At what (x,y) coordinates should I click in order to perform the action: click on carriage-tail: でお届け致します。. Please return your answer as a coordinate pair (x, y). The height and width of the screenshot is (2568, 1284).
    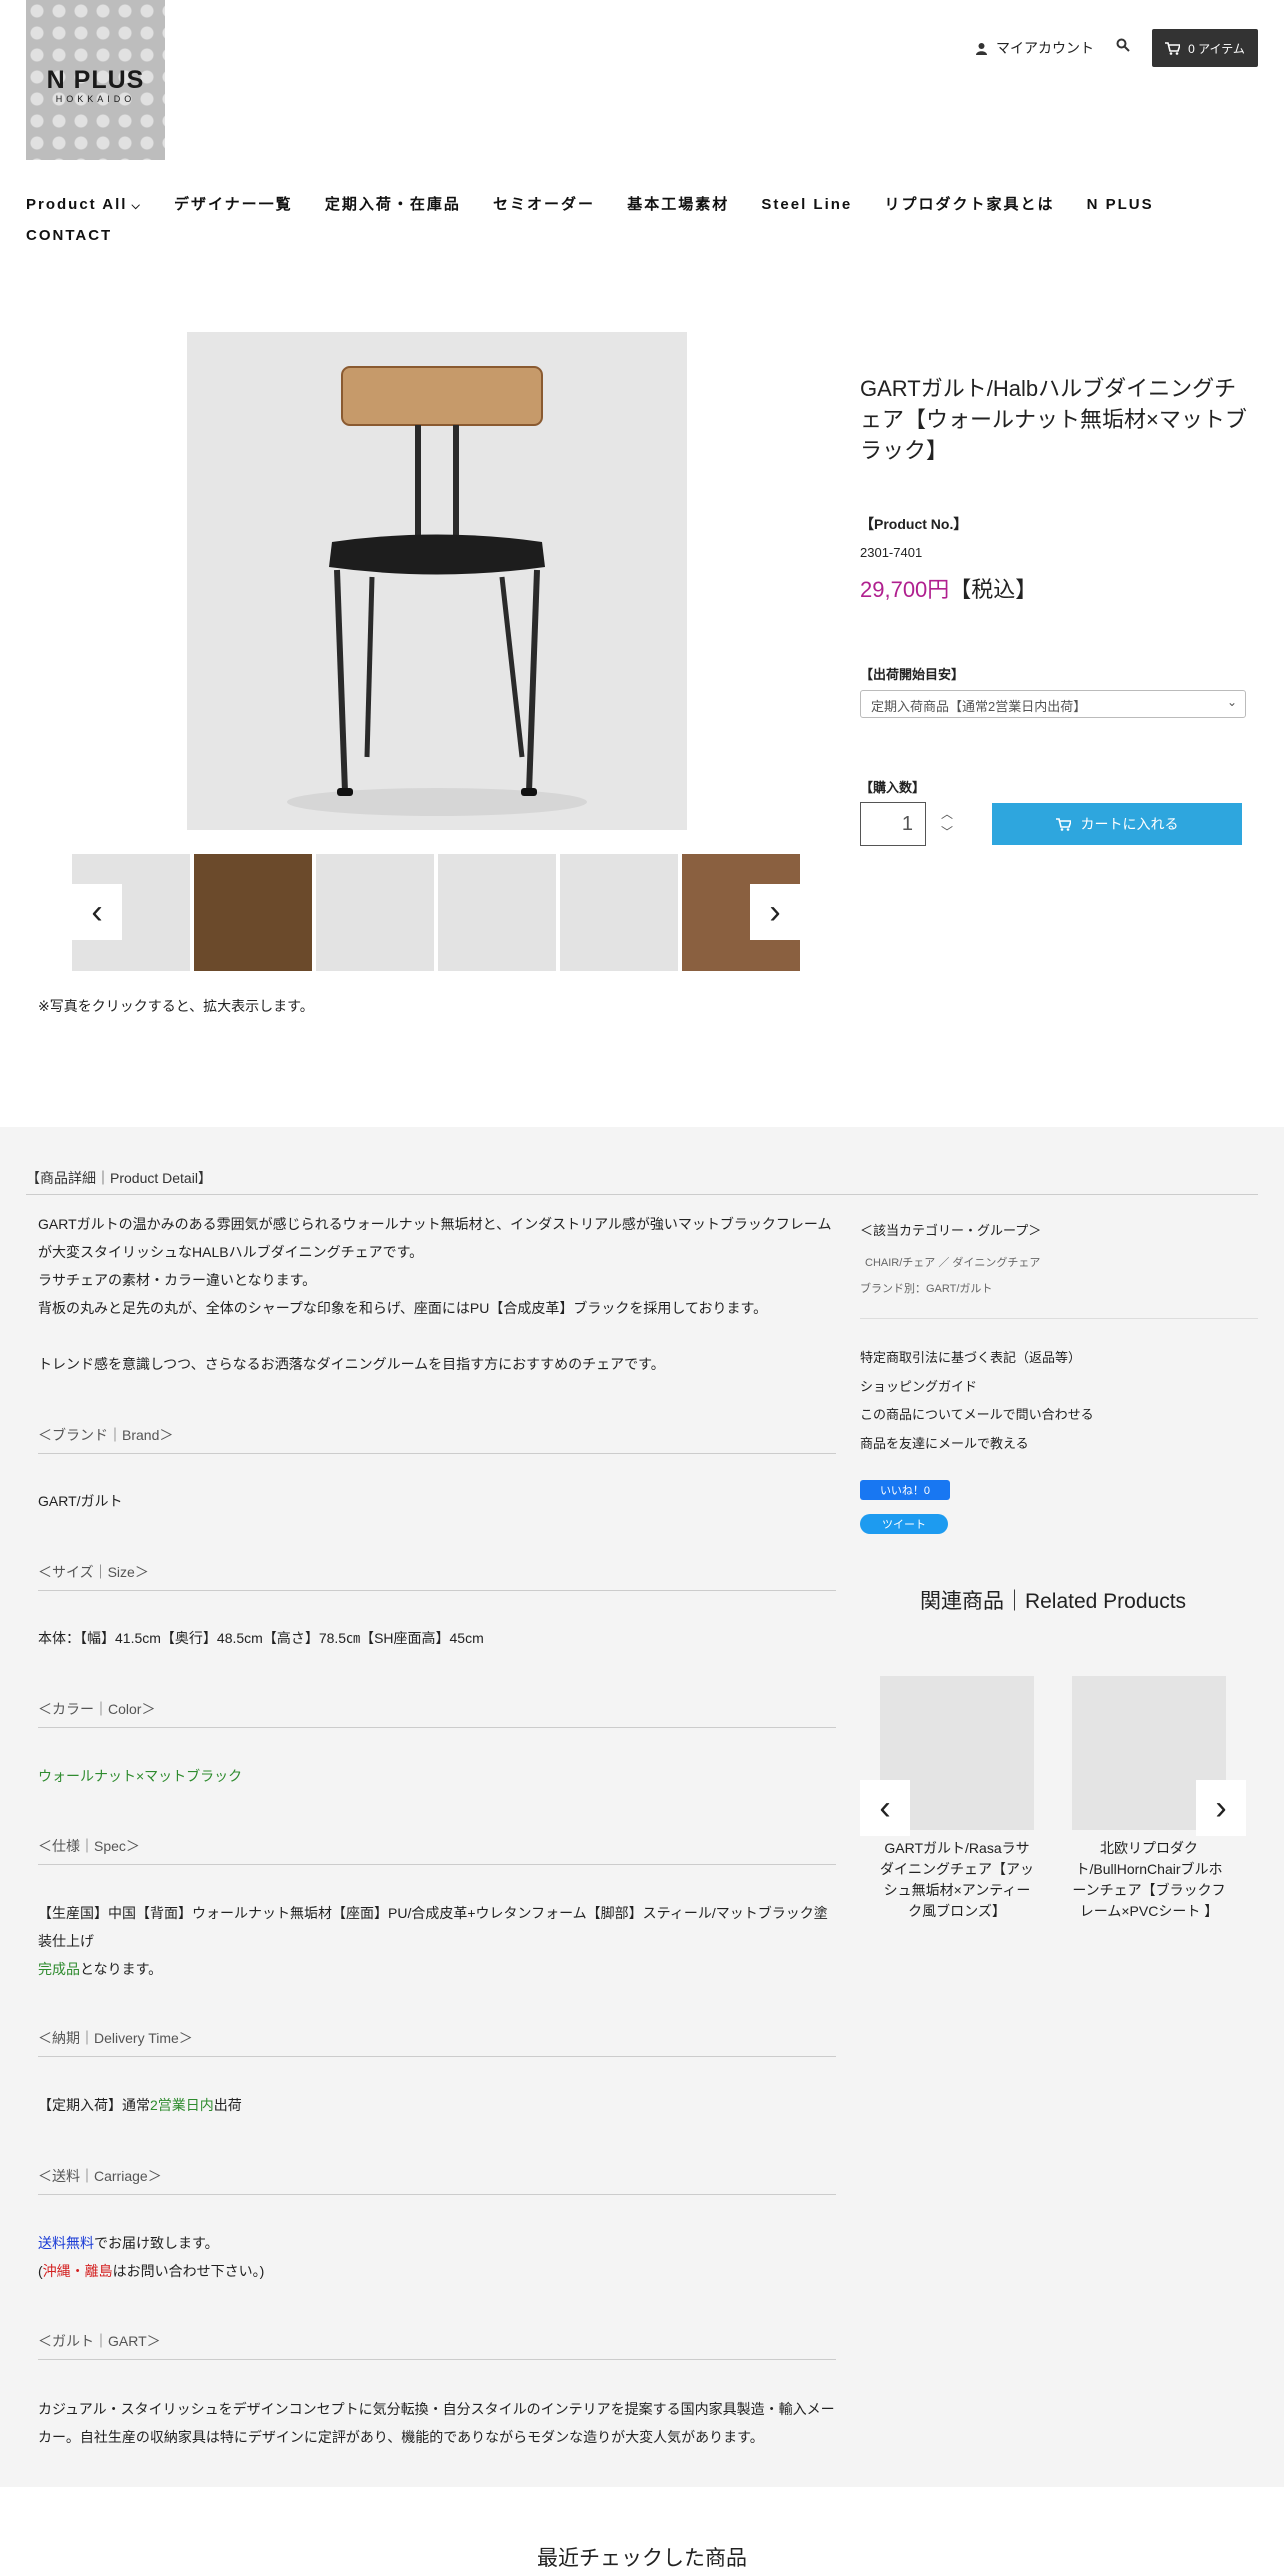
    Looking at the image, I should click on (156, 2243).